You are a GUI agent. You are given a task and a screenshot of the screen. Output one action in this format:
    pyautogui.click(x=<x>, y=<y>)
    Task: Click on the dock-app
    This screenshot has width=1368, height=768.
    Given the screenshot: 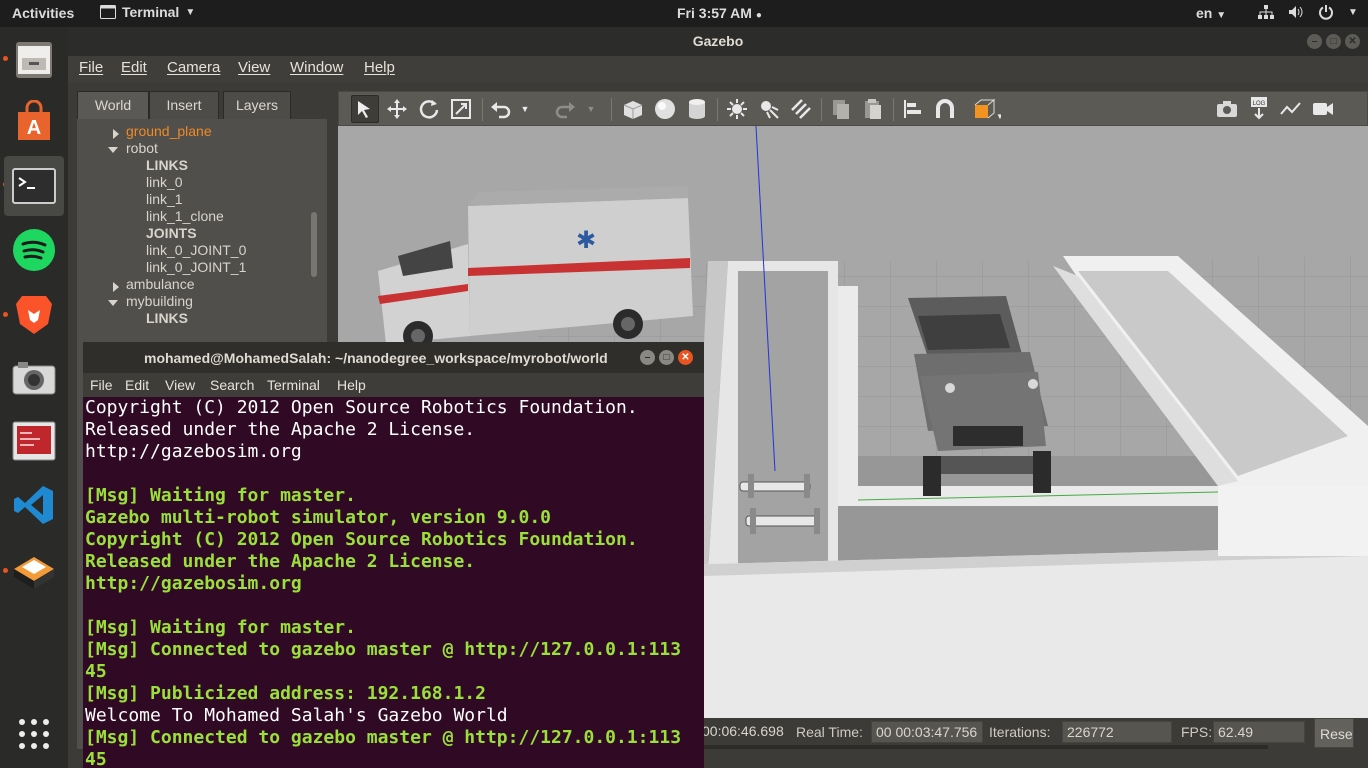 What is the action you would take?
    pyautogui.click(x=34, y=441)
    